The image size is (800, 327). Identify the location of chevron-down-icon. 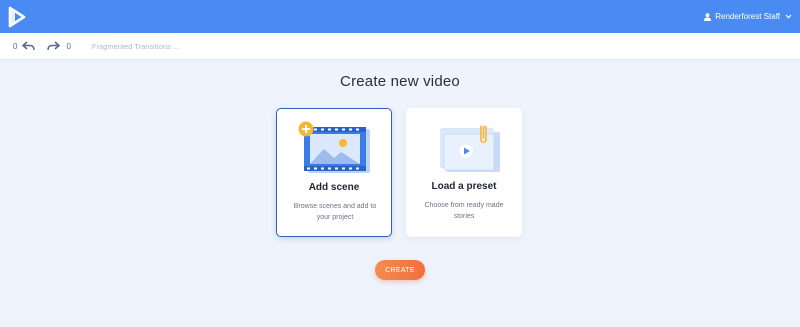
(788, 16).